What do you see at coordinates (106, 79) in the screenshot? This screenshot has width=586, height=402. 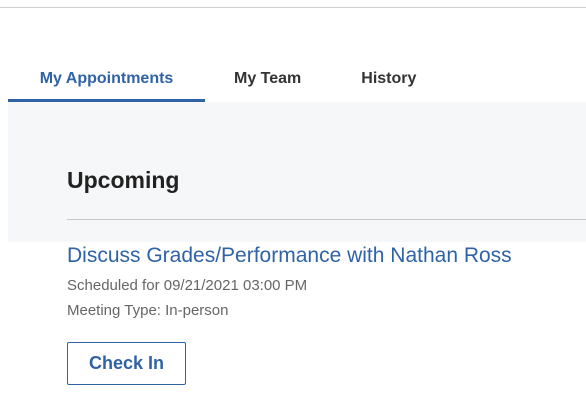 I see `tab-my-appointments: My Appointments` at bounding box center [106, 79].